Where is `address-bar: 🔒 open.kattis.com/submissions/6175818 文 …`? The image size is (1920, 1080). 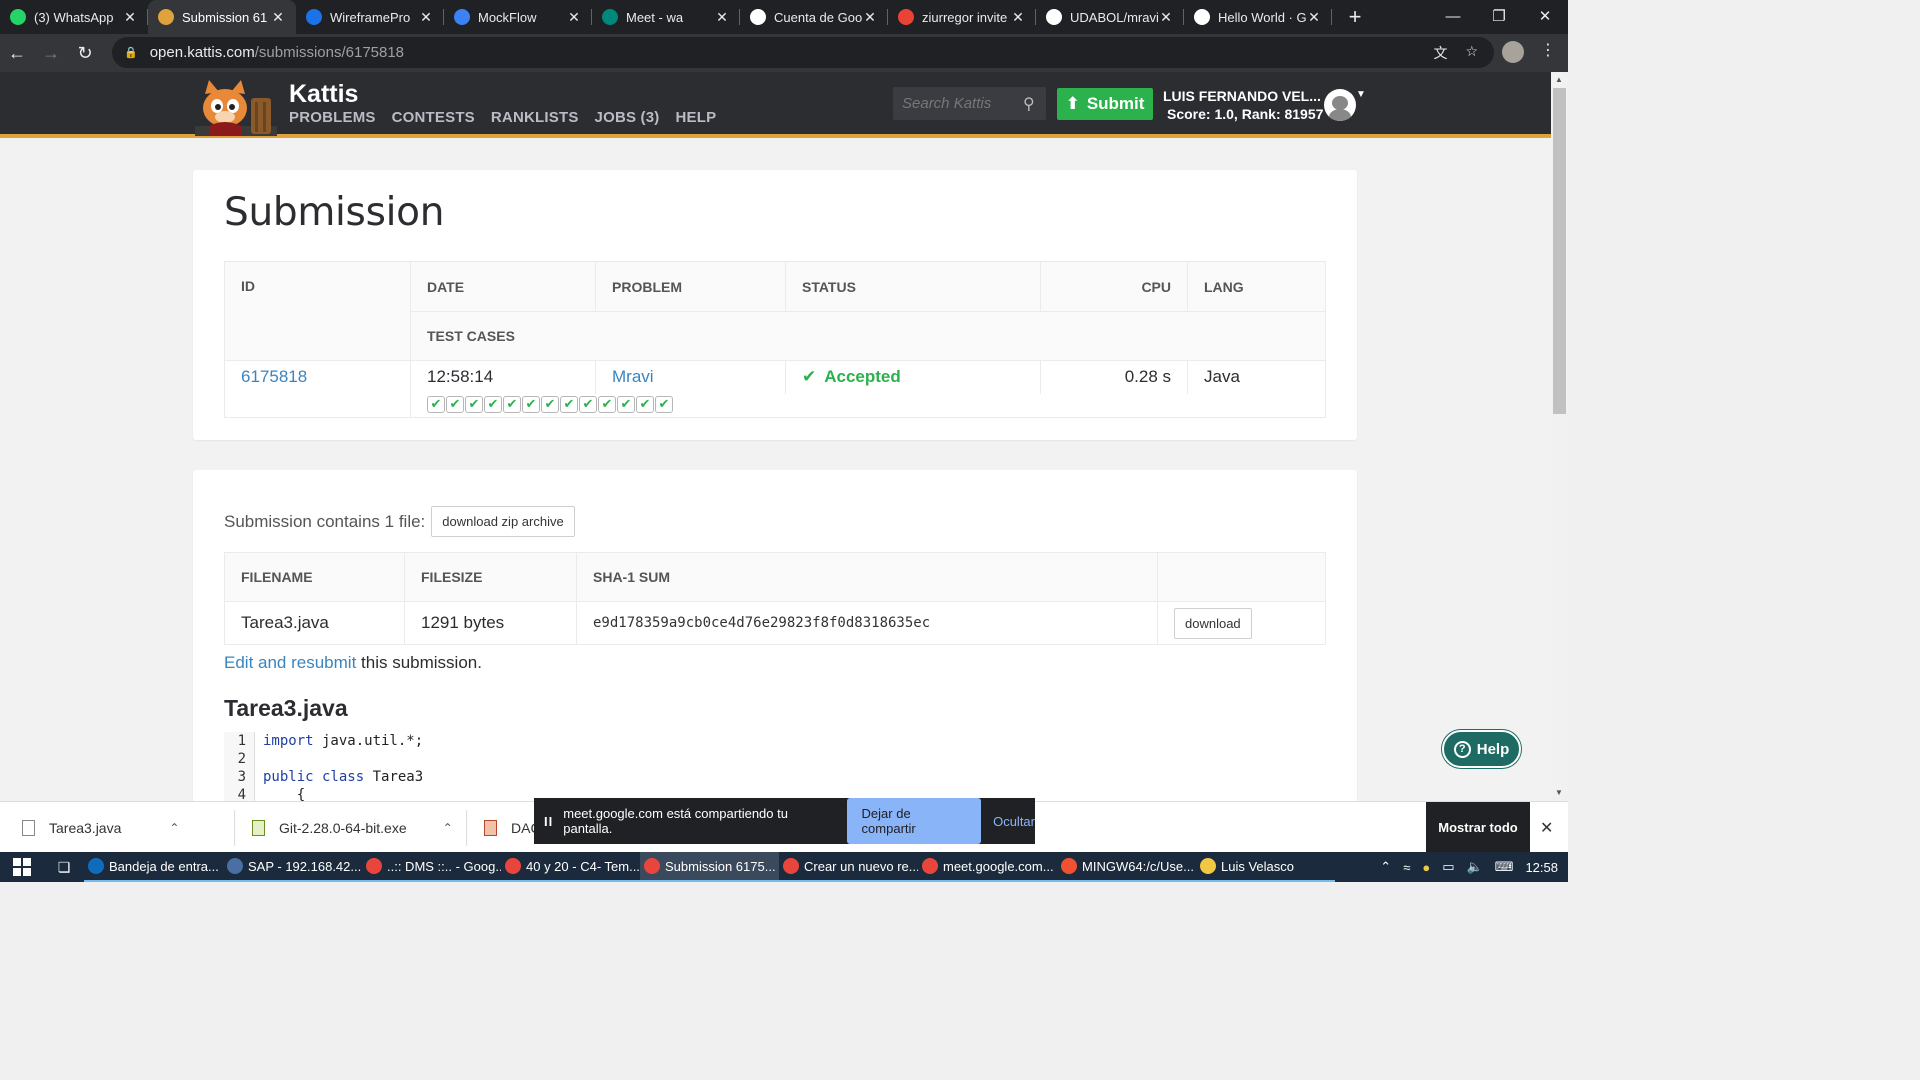
address-bar: 🔒 open.kattis.com/submissions/6175818 文 … is located at coordinates (803, 52).